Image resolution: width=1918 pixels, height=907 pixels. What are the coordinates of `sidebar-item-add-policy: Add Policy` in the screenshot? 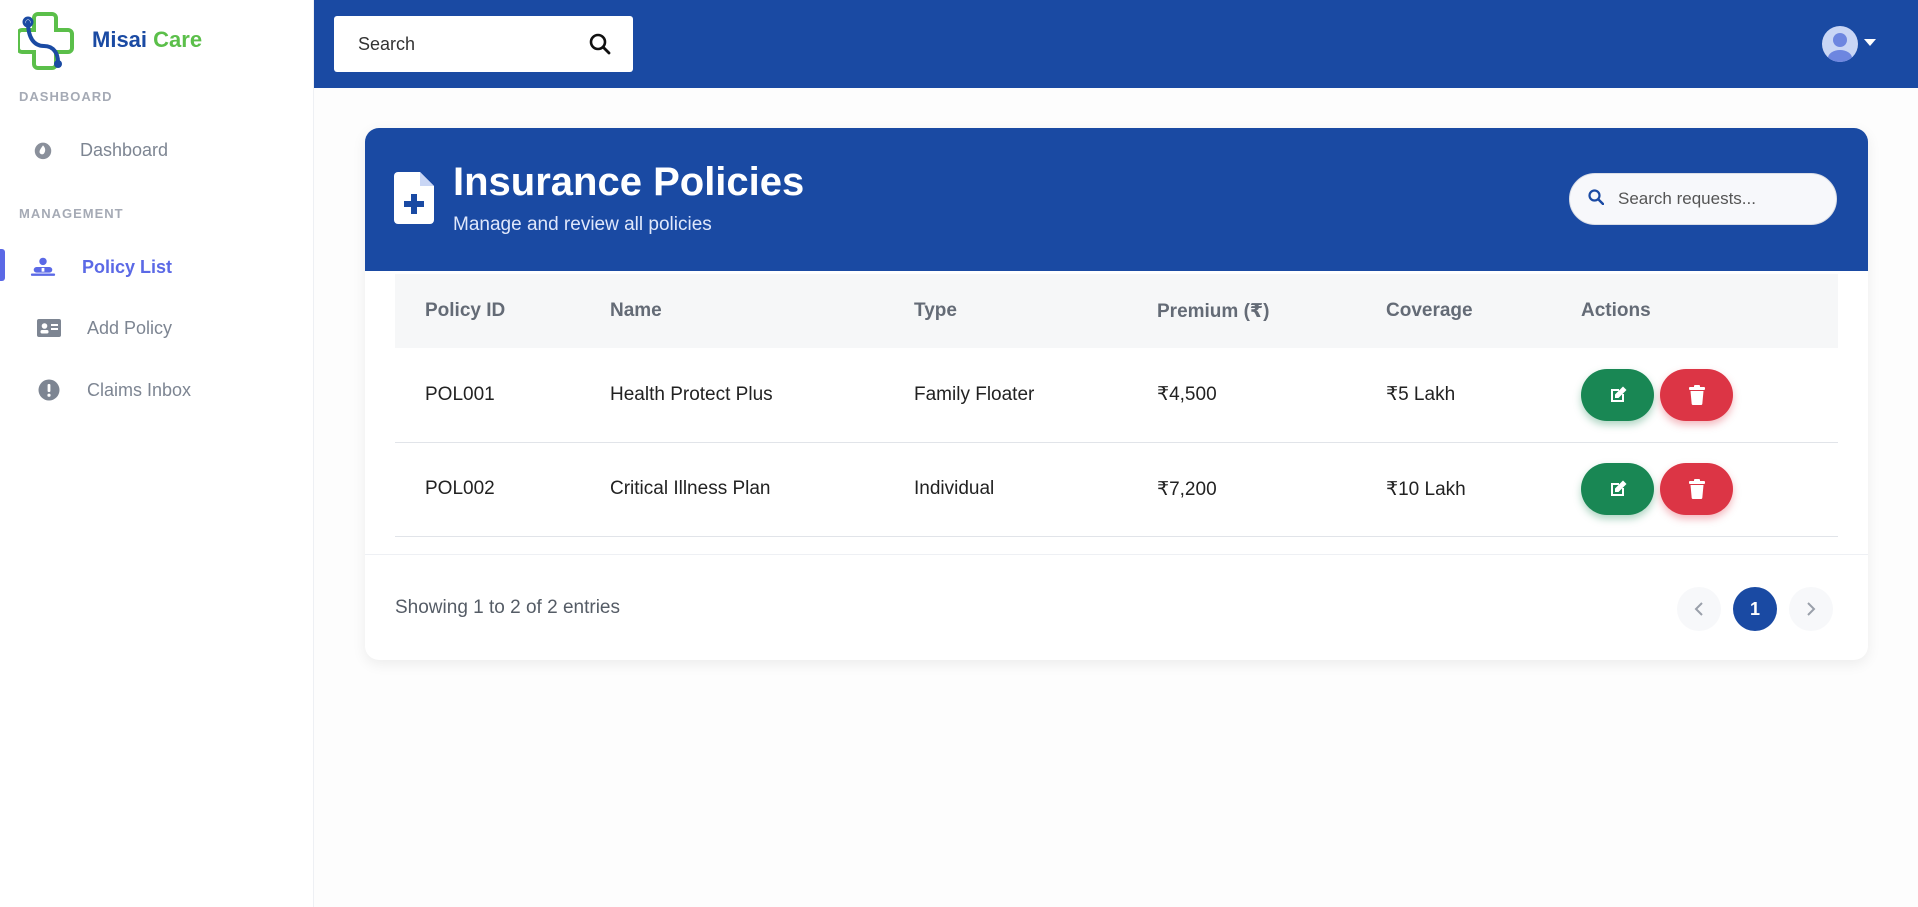 It's located at (156, 328).